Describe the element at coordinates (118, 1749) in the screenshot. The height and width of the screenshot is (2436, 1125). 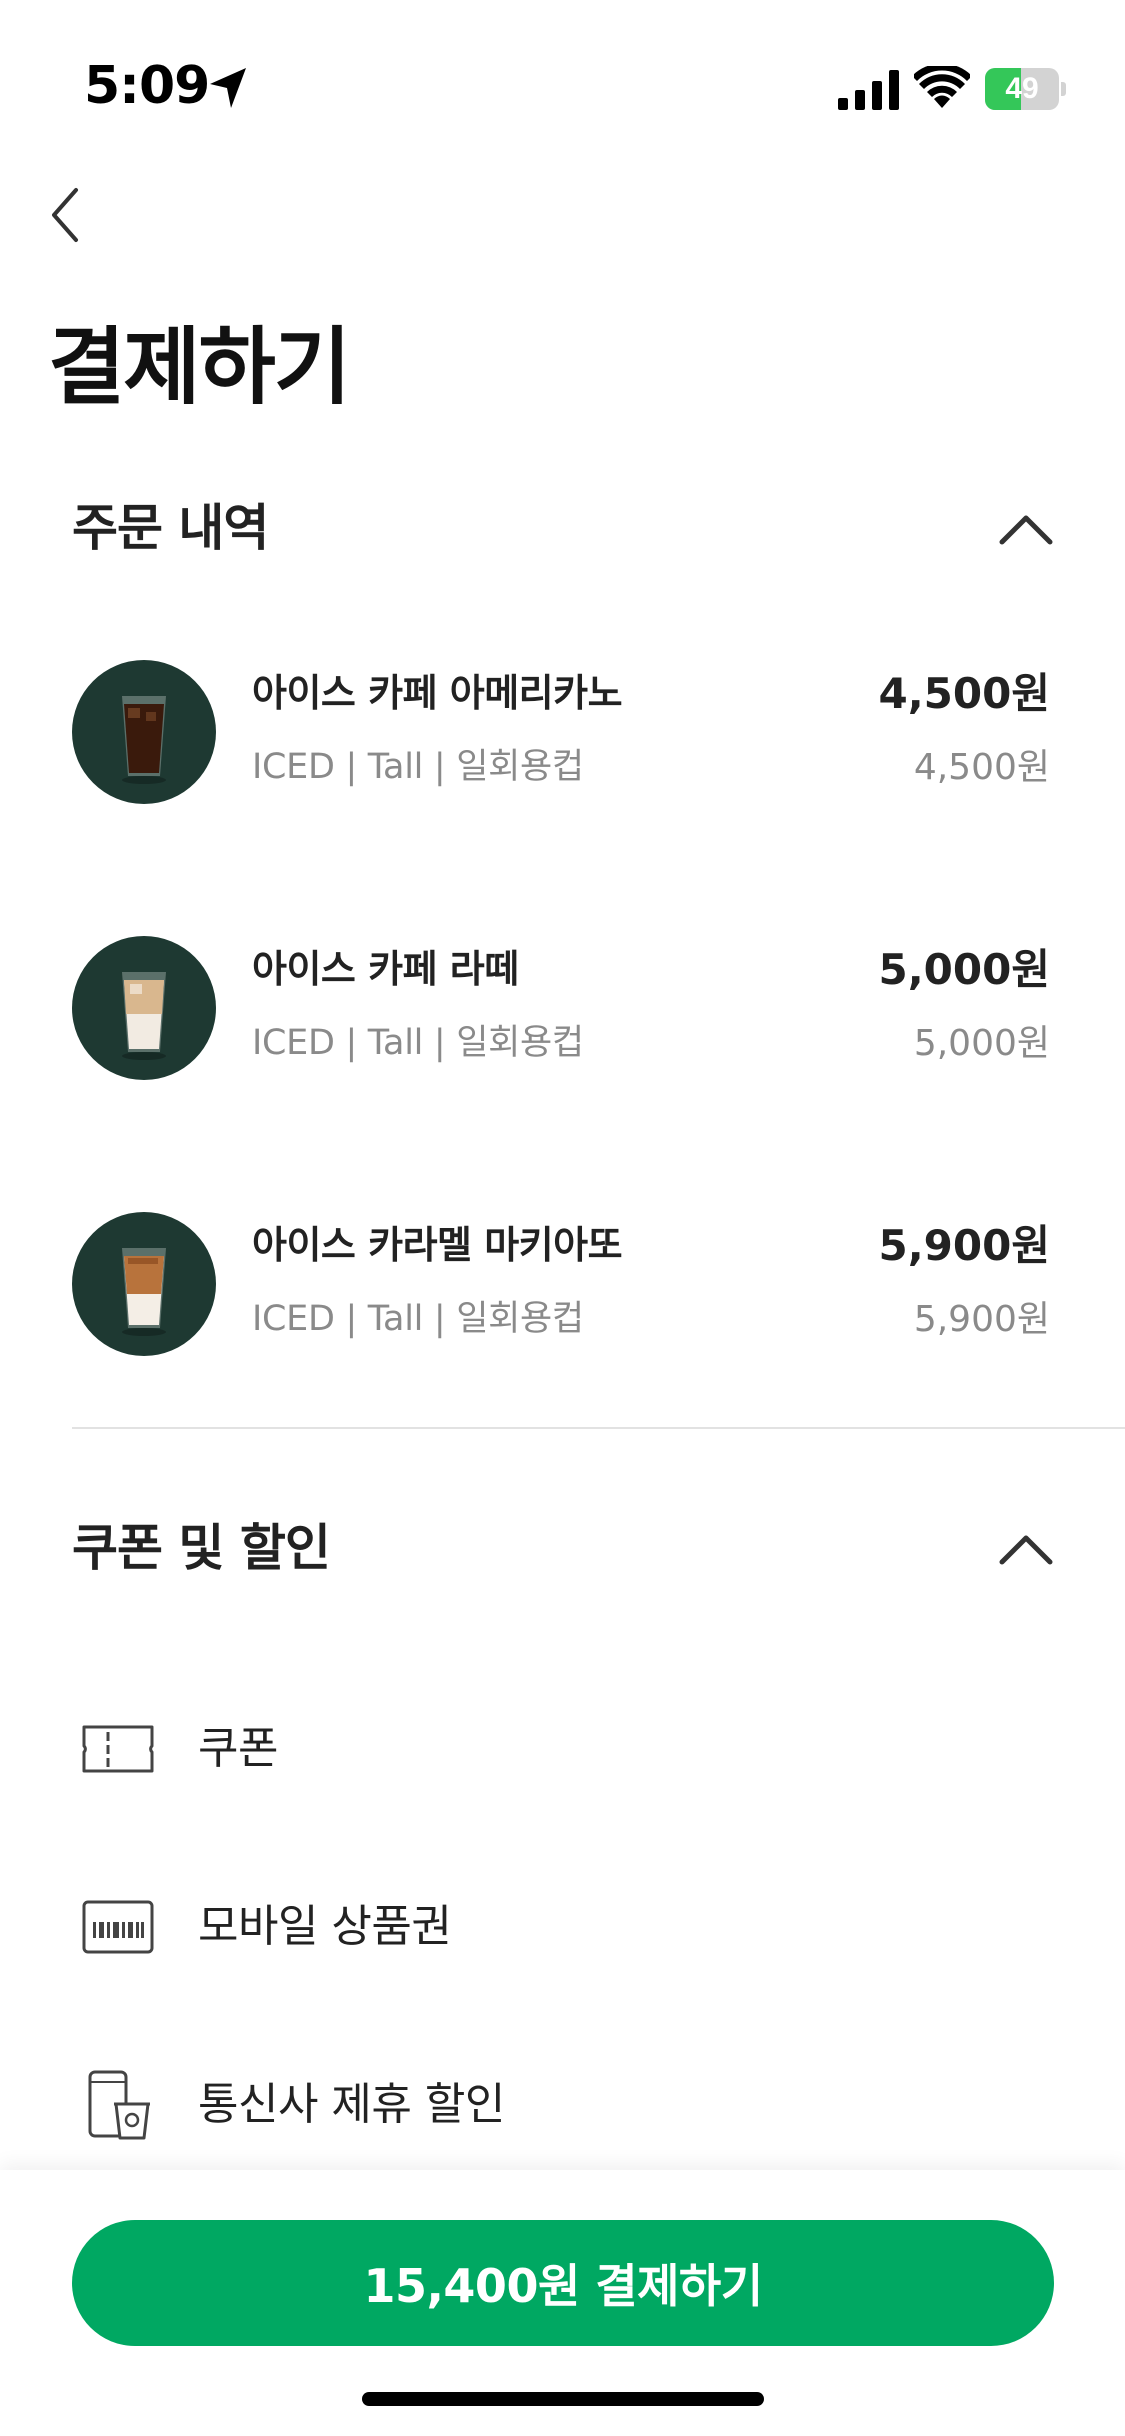
I see `ticket-icon` at that location.